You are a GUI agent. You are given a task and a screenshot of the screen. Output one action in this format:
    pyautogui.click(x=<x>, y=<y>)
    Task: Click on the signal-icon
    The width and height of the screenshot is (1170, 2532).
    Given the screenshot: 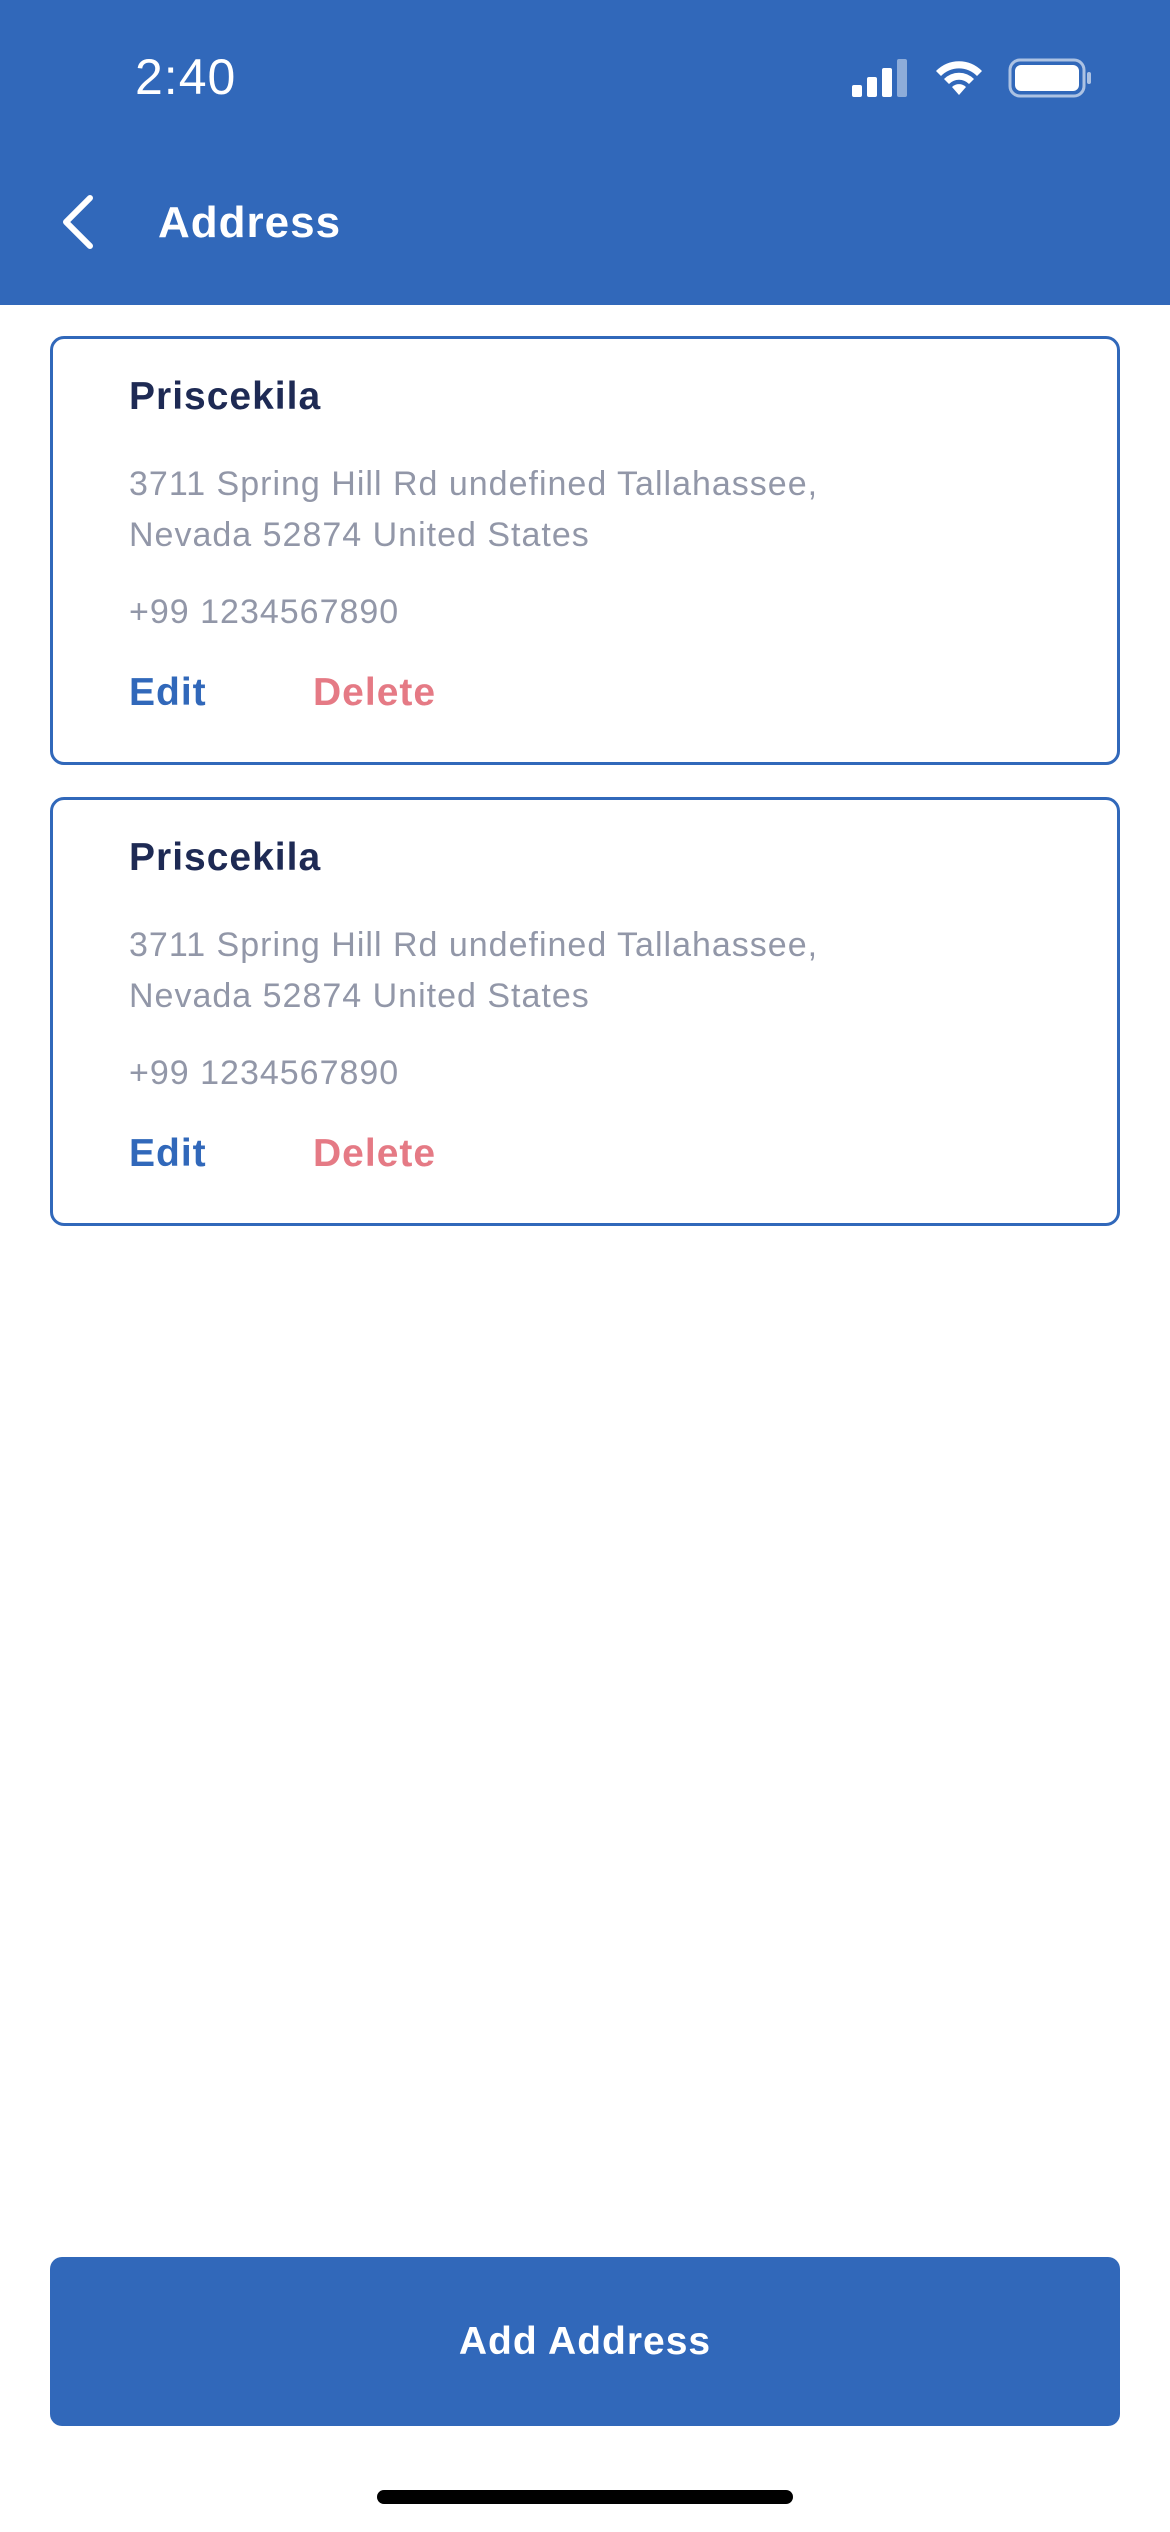 What is the action you would take?
    pyautogui.click(x=881, y=78)
    